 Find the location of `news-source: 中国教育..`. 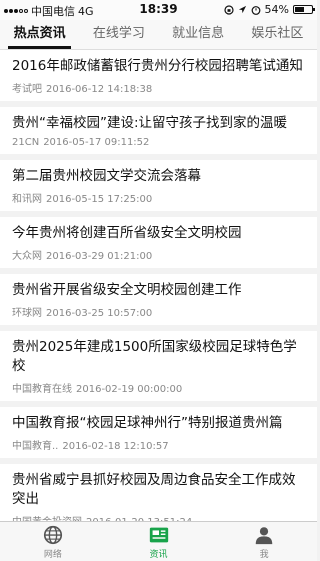

news-source: 中国教育.. is located at coordinates (35, 446).